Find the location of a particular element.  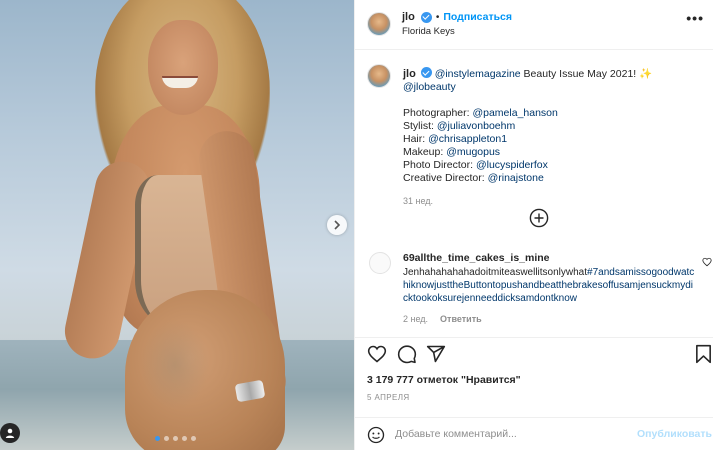

mention-instyle: @instylemagazine is located at coordinates (478, 74).